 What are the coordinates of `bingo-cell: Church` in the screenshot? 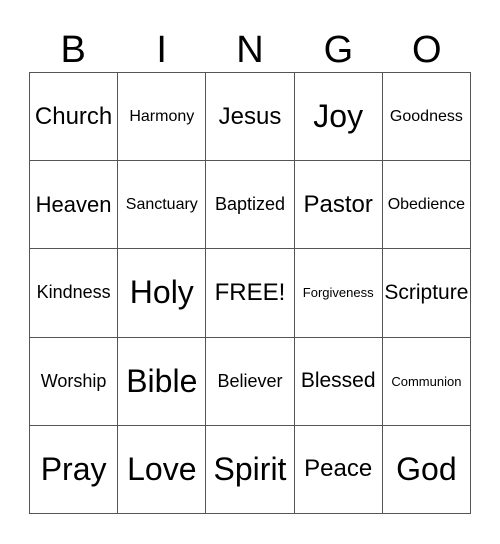 It's located at (74, 117).